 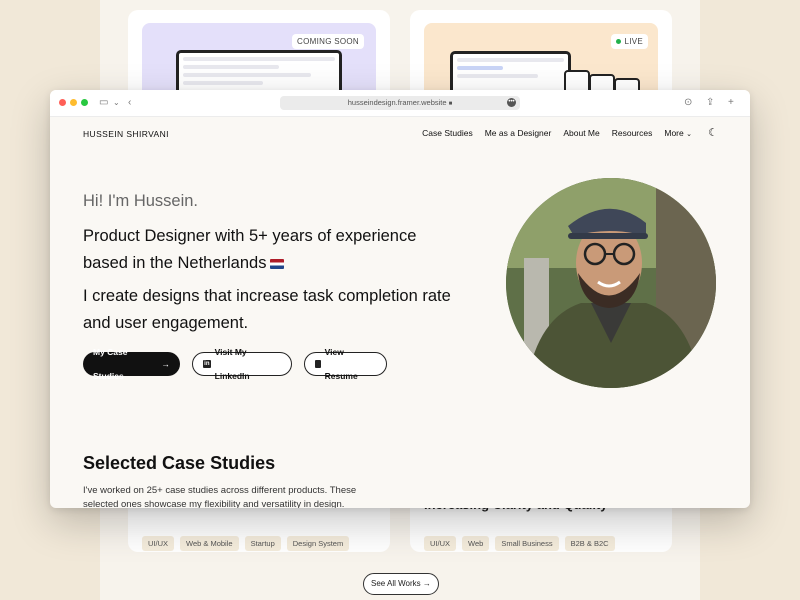 I want to click on tag: B2B & B2C, so click(x=589, y=543).